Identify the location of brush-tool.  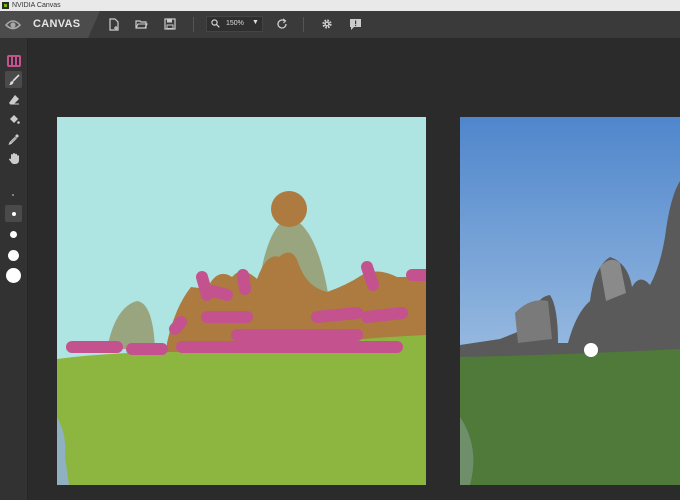
(13, 79).